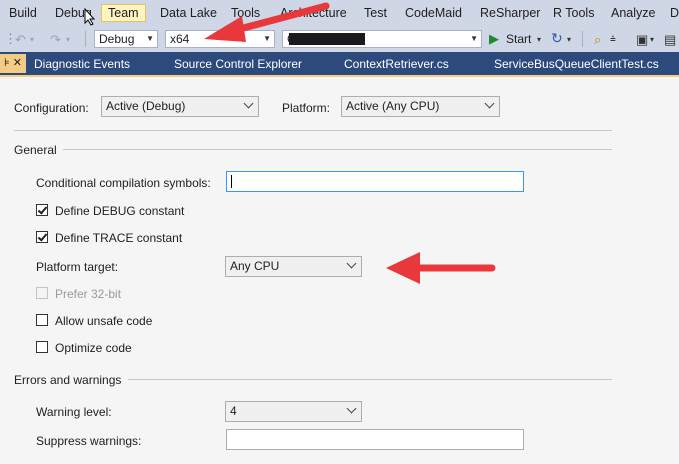 Image resolution: width=679 pixels, height=464 pixels. I want to click on arrow-to-platform-target-icon, so click(441, 268).